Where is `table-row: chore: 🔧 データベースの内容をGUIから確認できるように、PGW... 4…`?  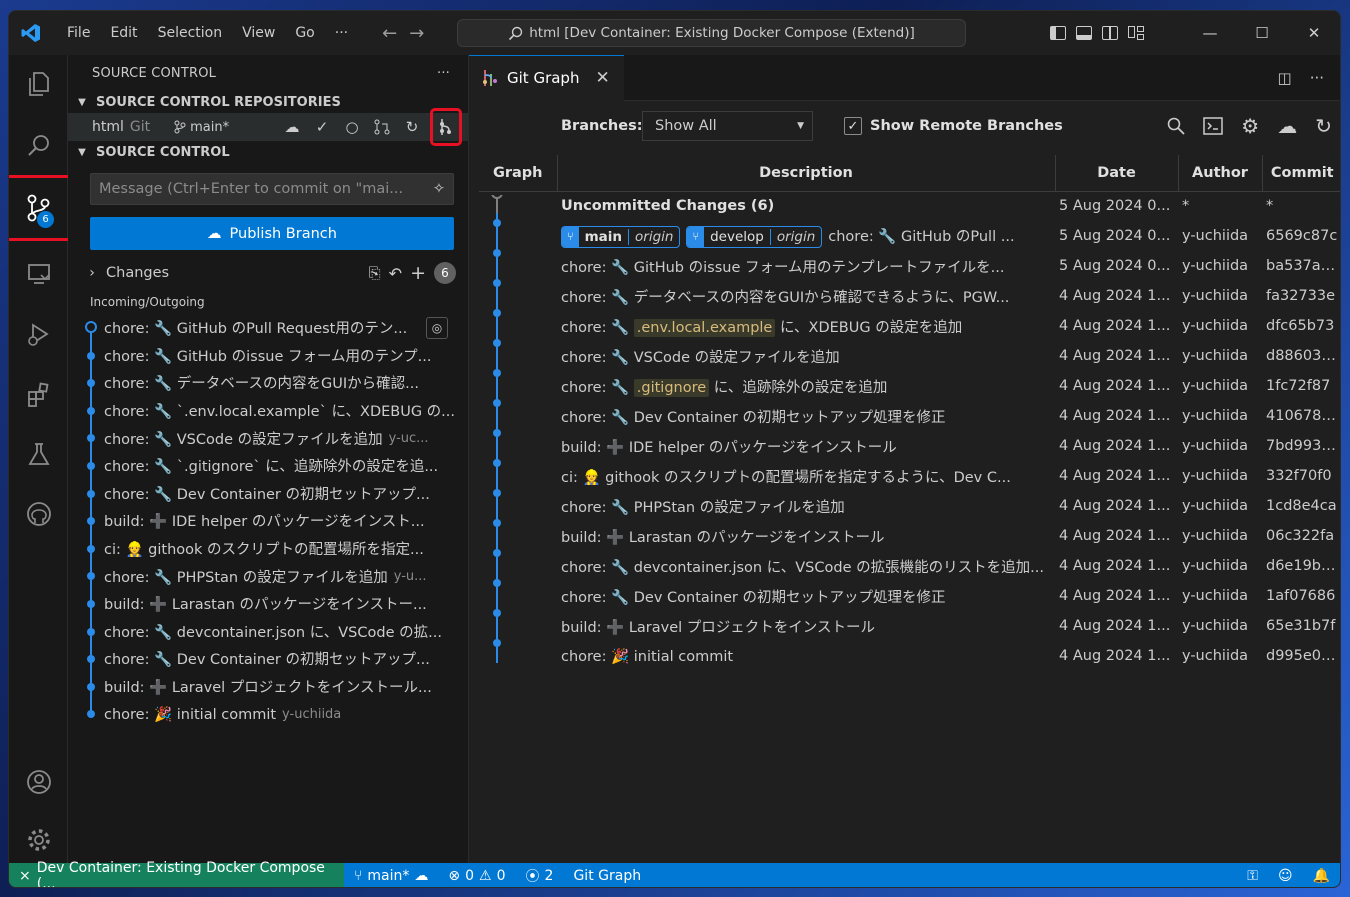 table-row: chore: 🔧 データベースの内容をGUIから確認できるように、PGW... 4… is located at coordinates (909, 296).